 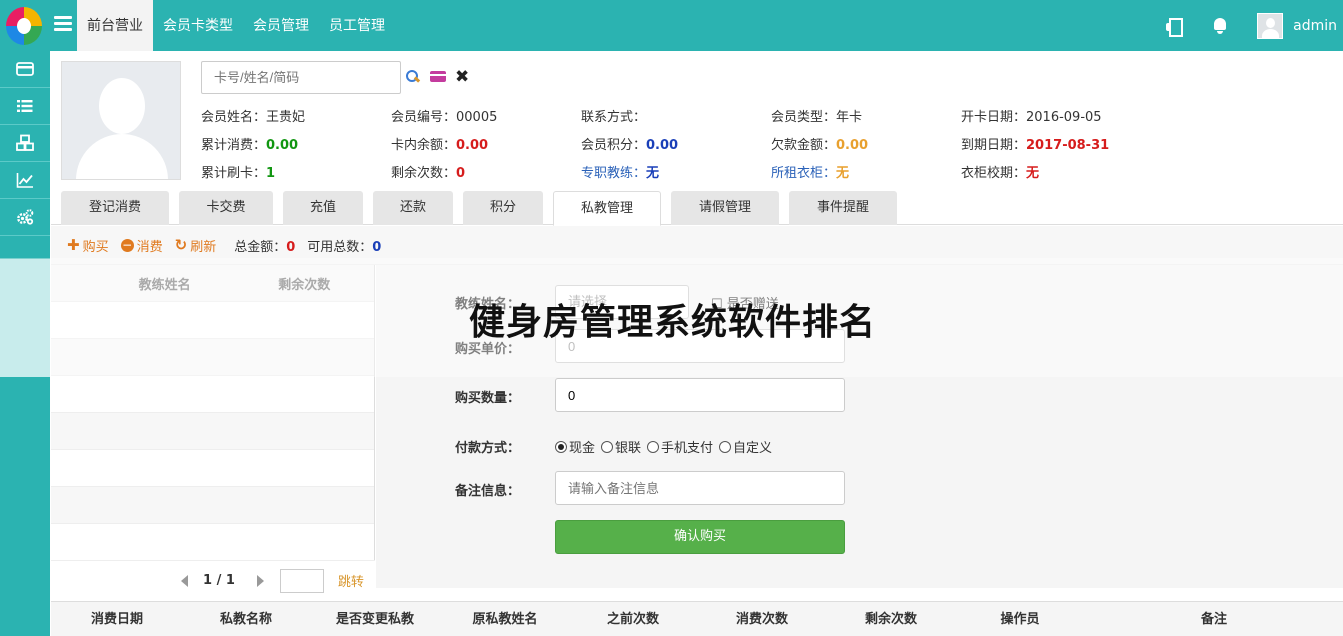 I want to click on payment-radio-1: 银联, so click(x=621, y=446).